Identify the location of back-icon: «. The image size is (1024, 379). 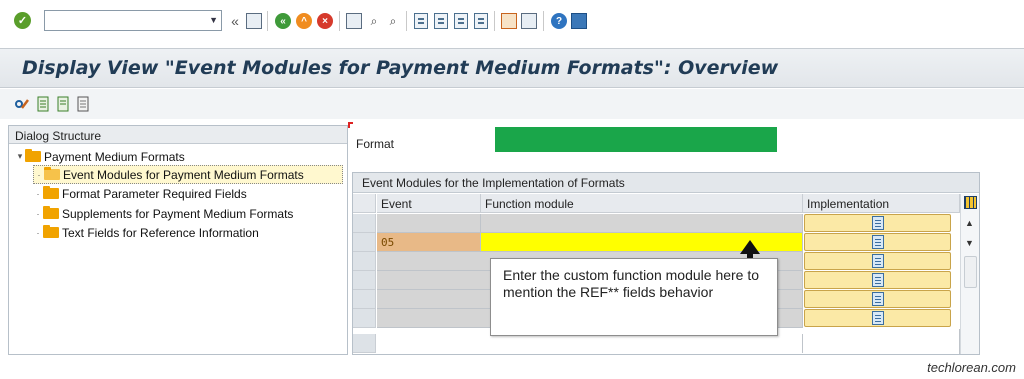
(235, 21).